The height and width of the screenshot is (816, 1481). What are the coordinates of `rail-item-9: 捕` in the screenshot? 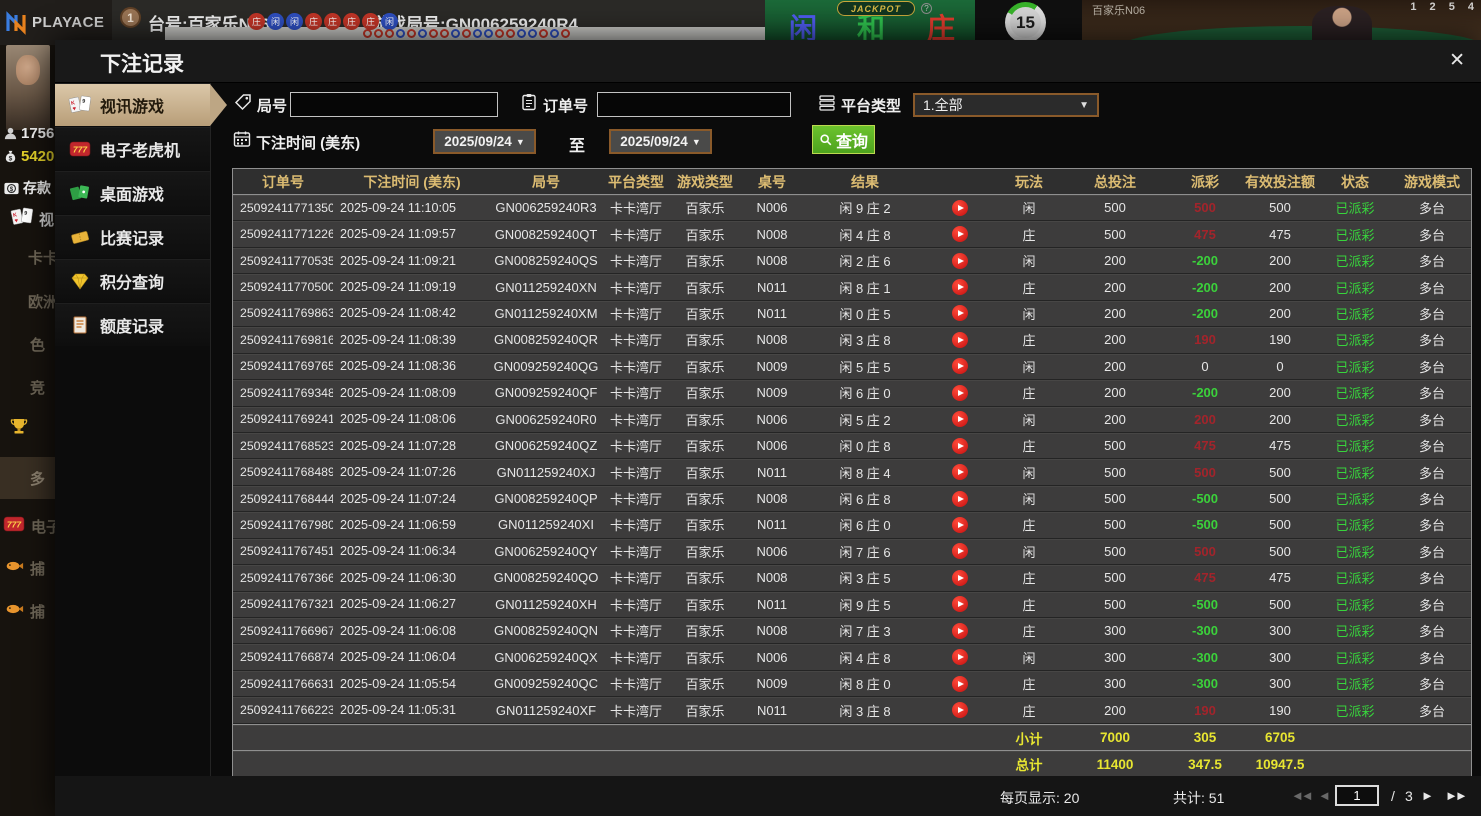 It's located at (29, 611).